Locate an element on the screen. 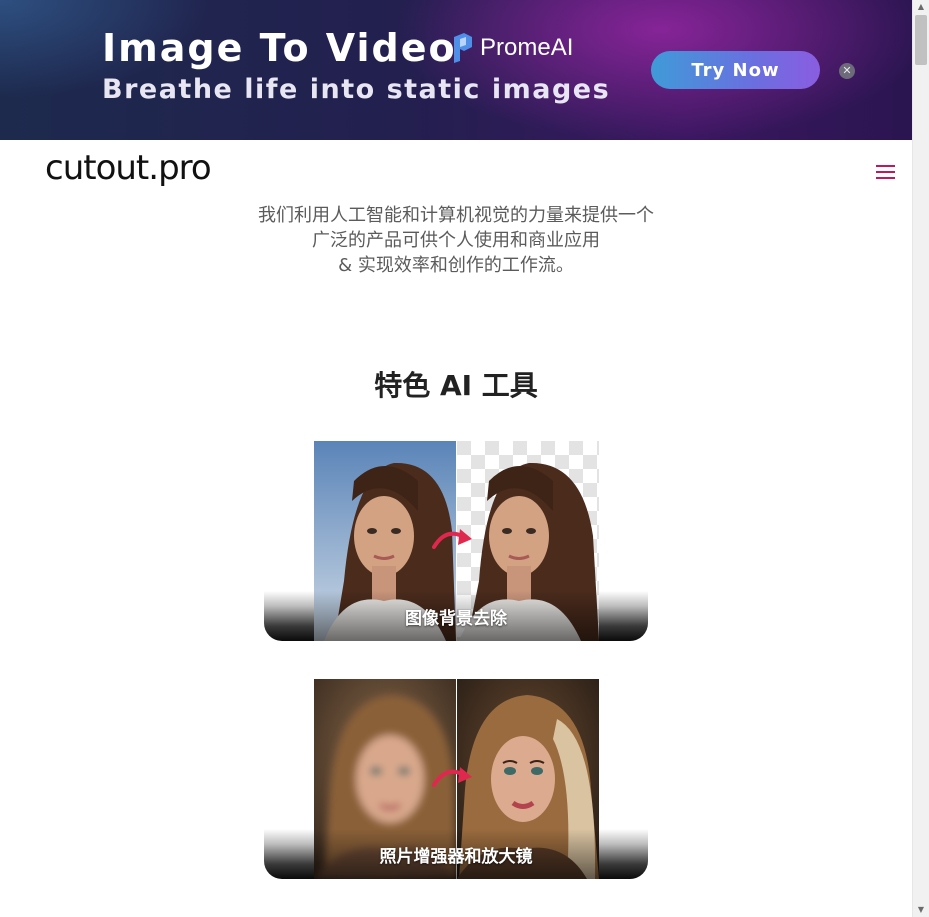 This screenshot has width=929, height=917. tool-card-background-removal: 图像背景去除 is located at coordinates (456, 541).